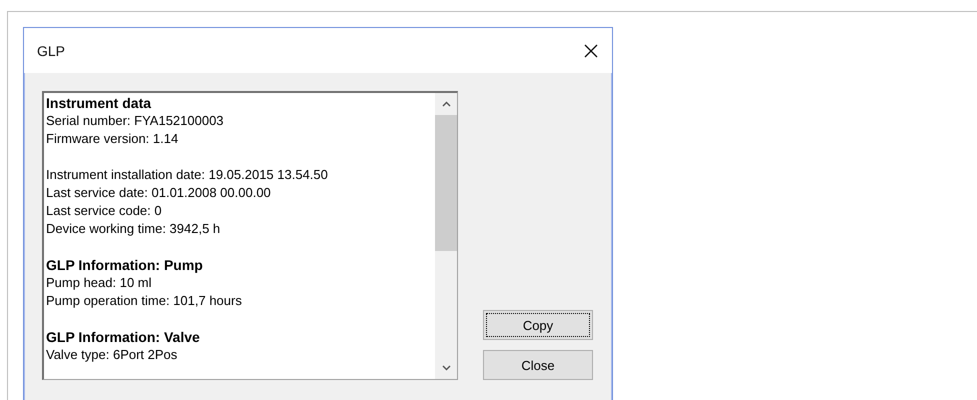  Describe the element at coordinates (446, 183) in the screenshot. I see `scrollbar-thumb` at that location.